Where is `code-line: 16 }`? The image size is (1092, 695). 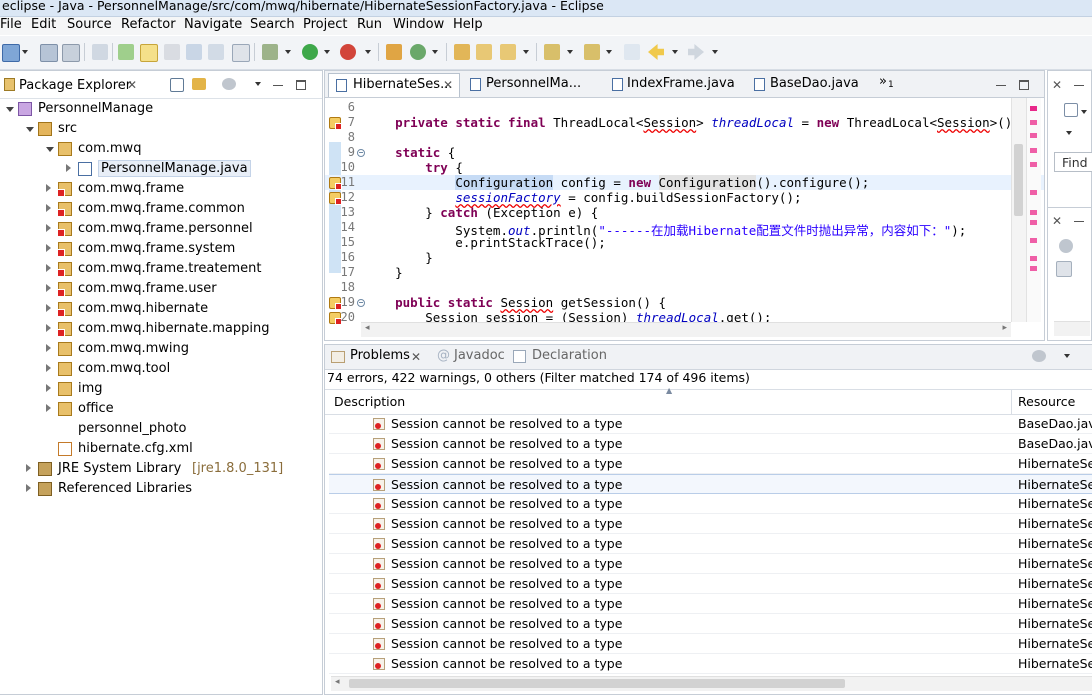 code-line: 16 } is located at coordinates (684, 257).